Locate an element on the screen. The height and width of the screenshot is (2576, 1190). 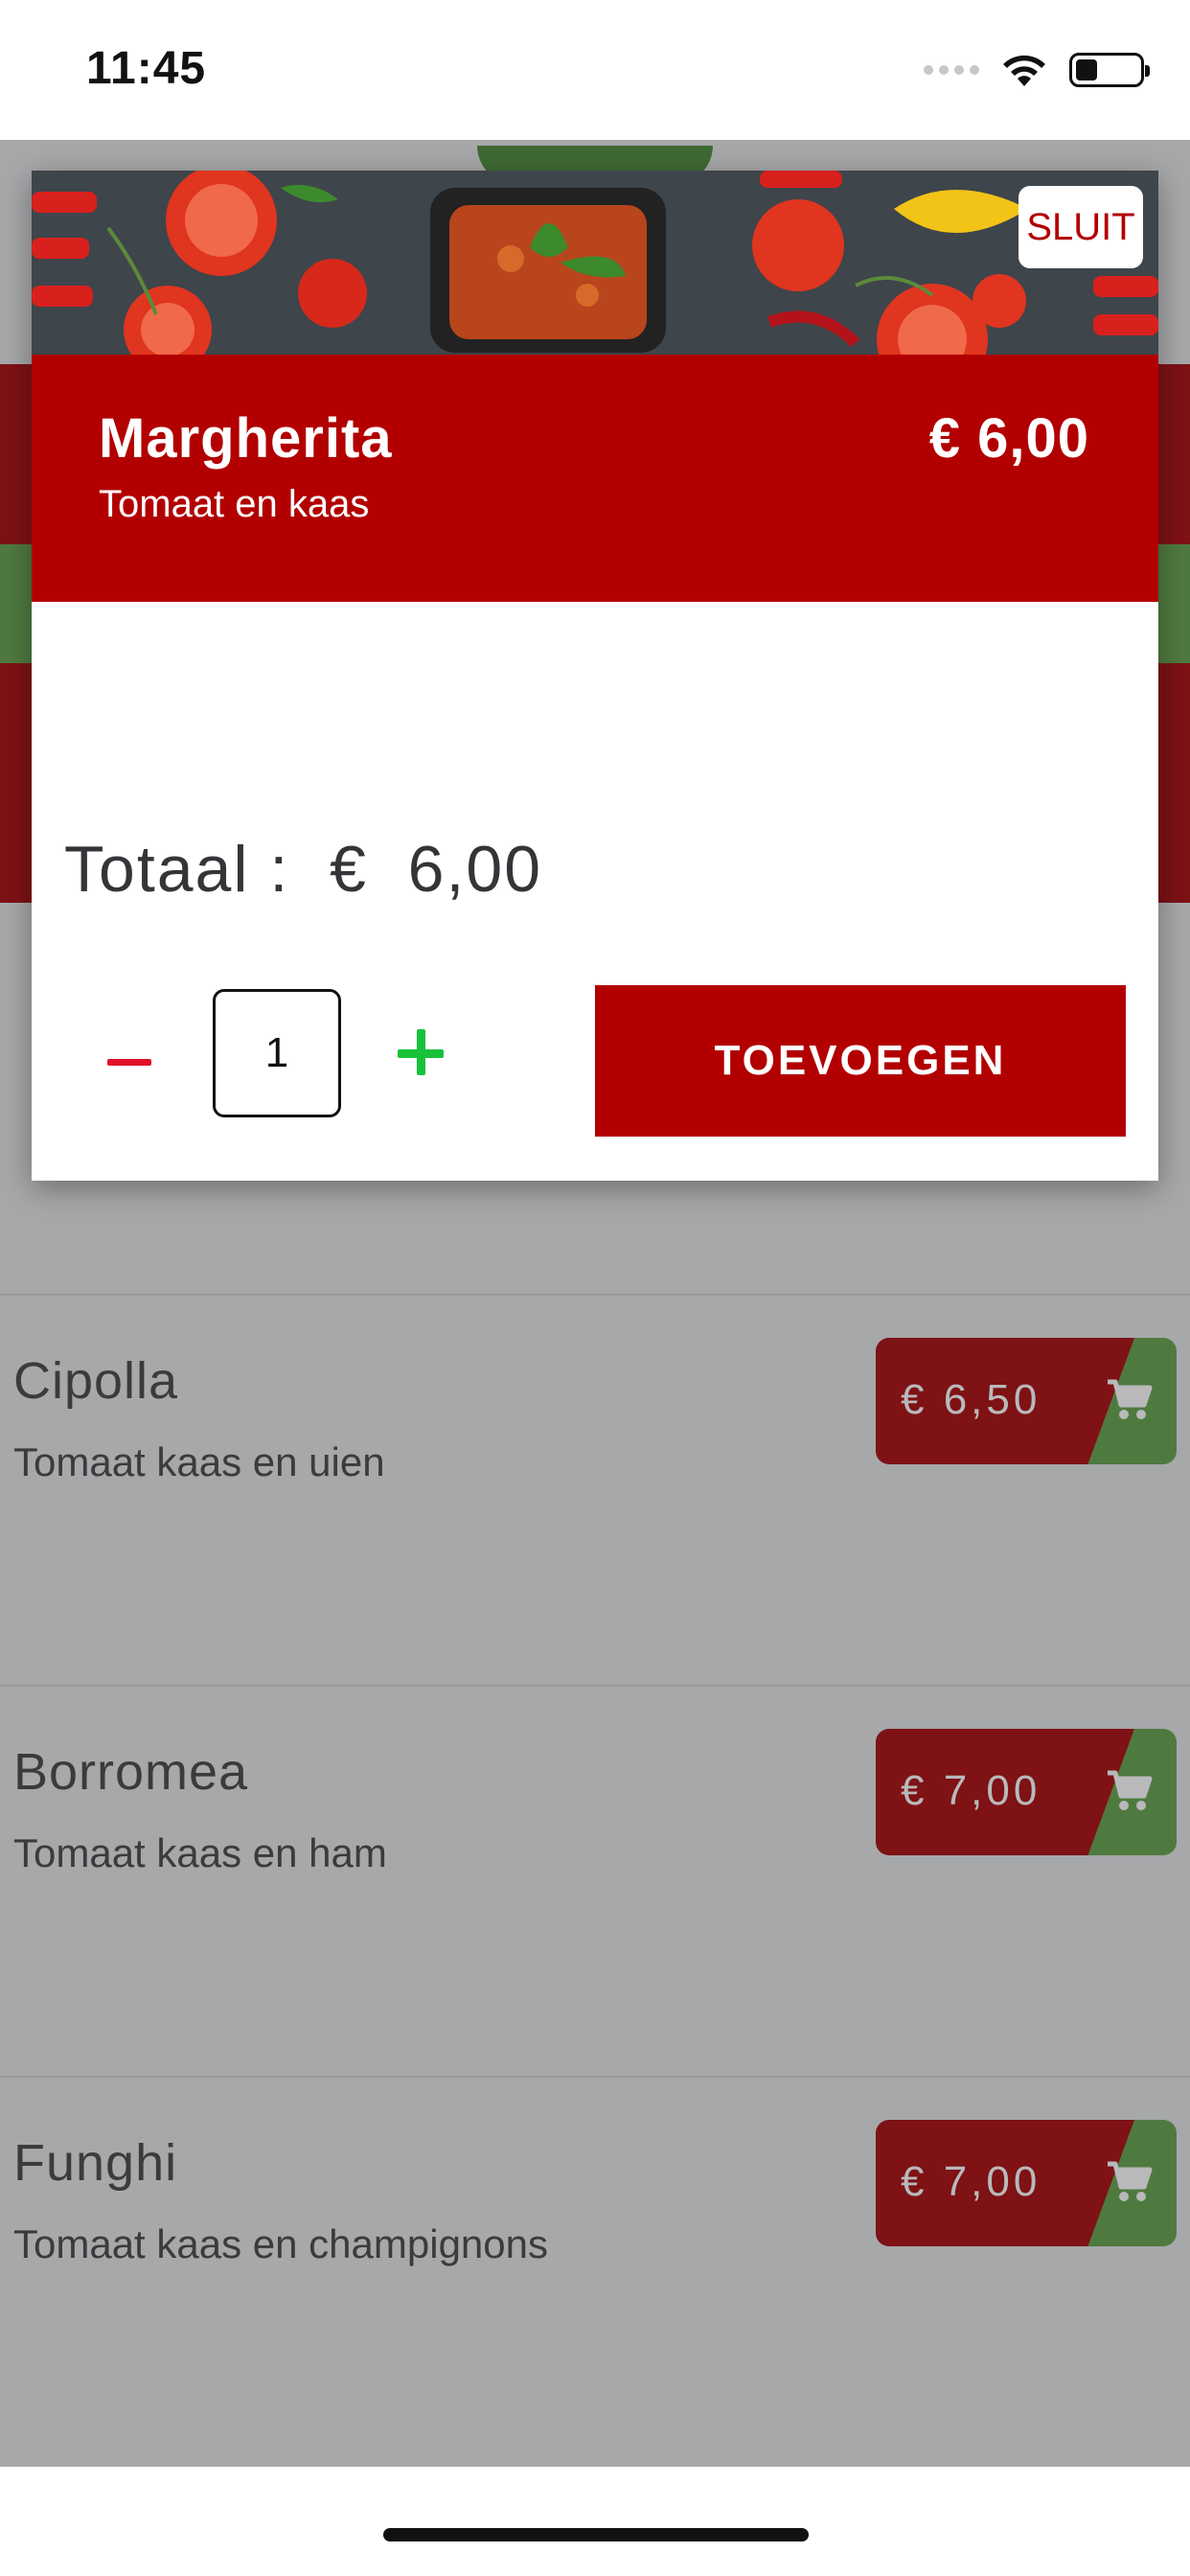
battery-icon is located at coordinates (1109, 70).